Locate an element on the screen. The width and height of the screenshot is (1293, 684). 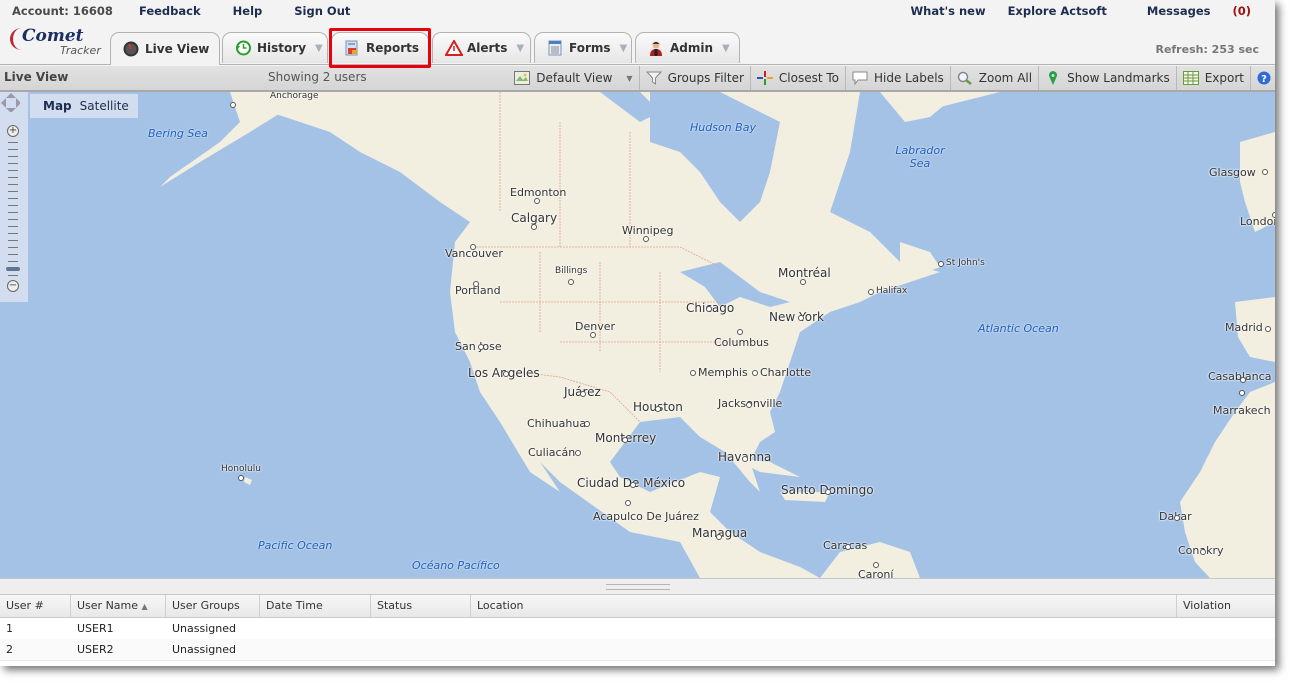
export-button: Export is located at coordinates (1212, 78).